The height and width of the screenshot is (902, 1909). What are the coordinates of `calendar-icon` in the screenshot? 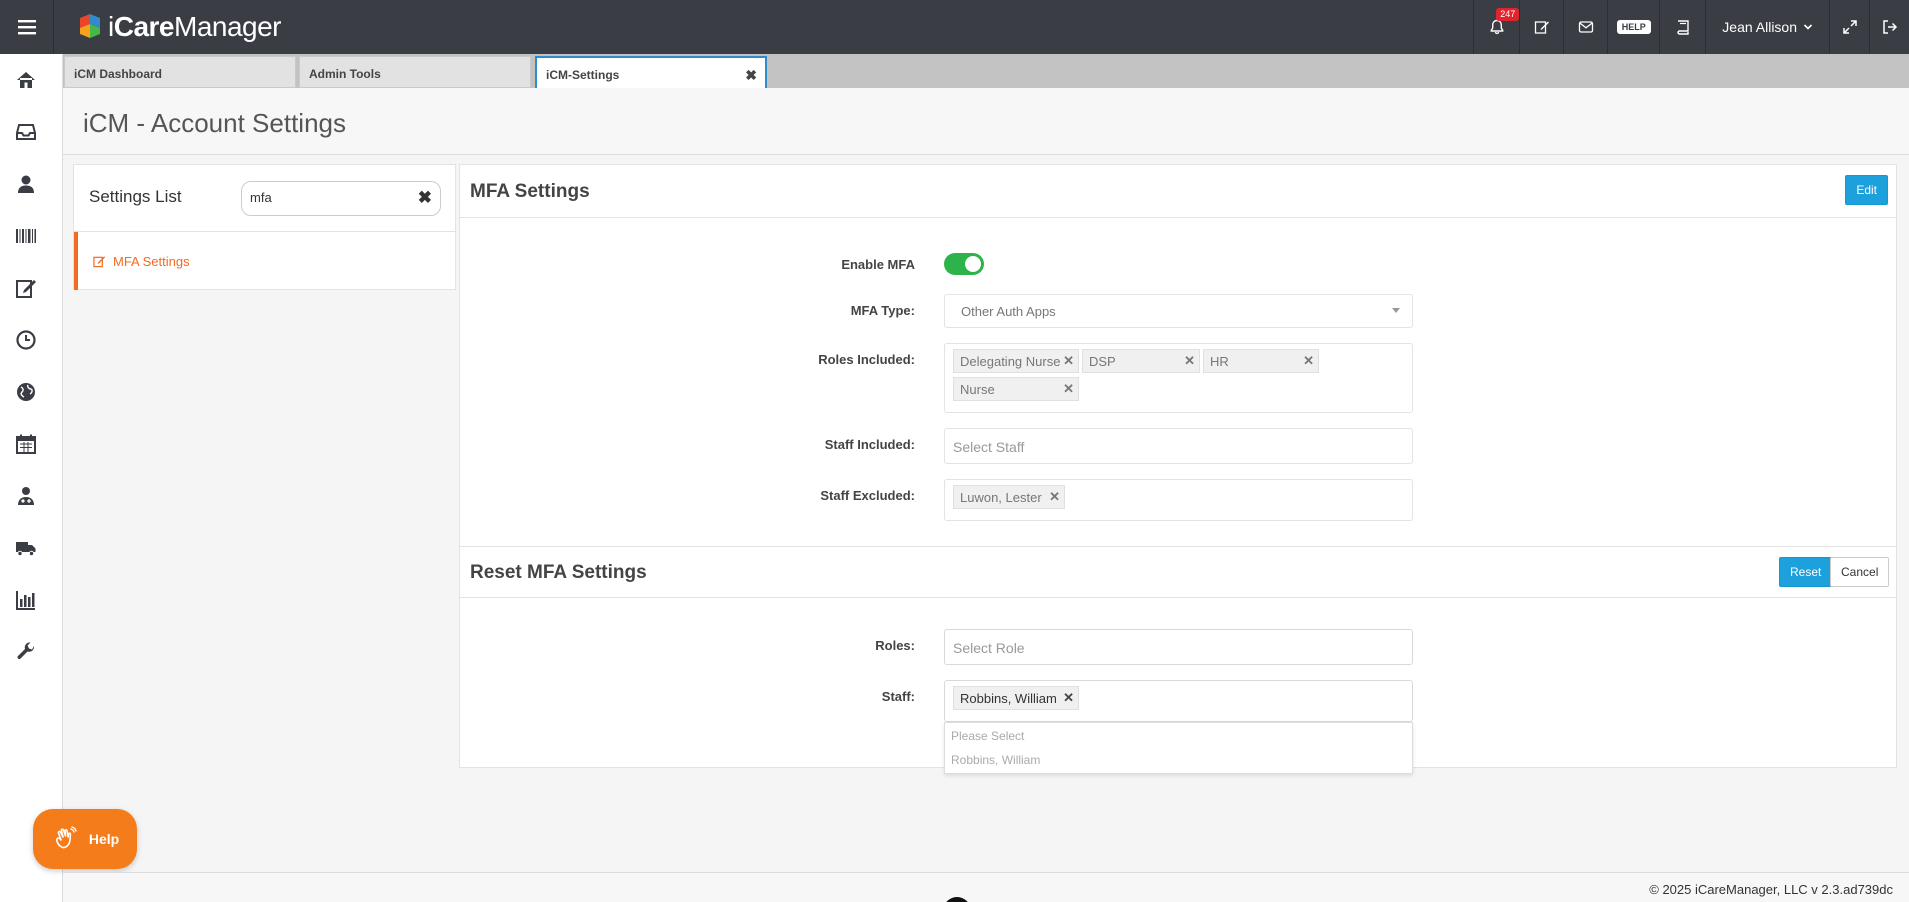 It's located at (26, 444).